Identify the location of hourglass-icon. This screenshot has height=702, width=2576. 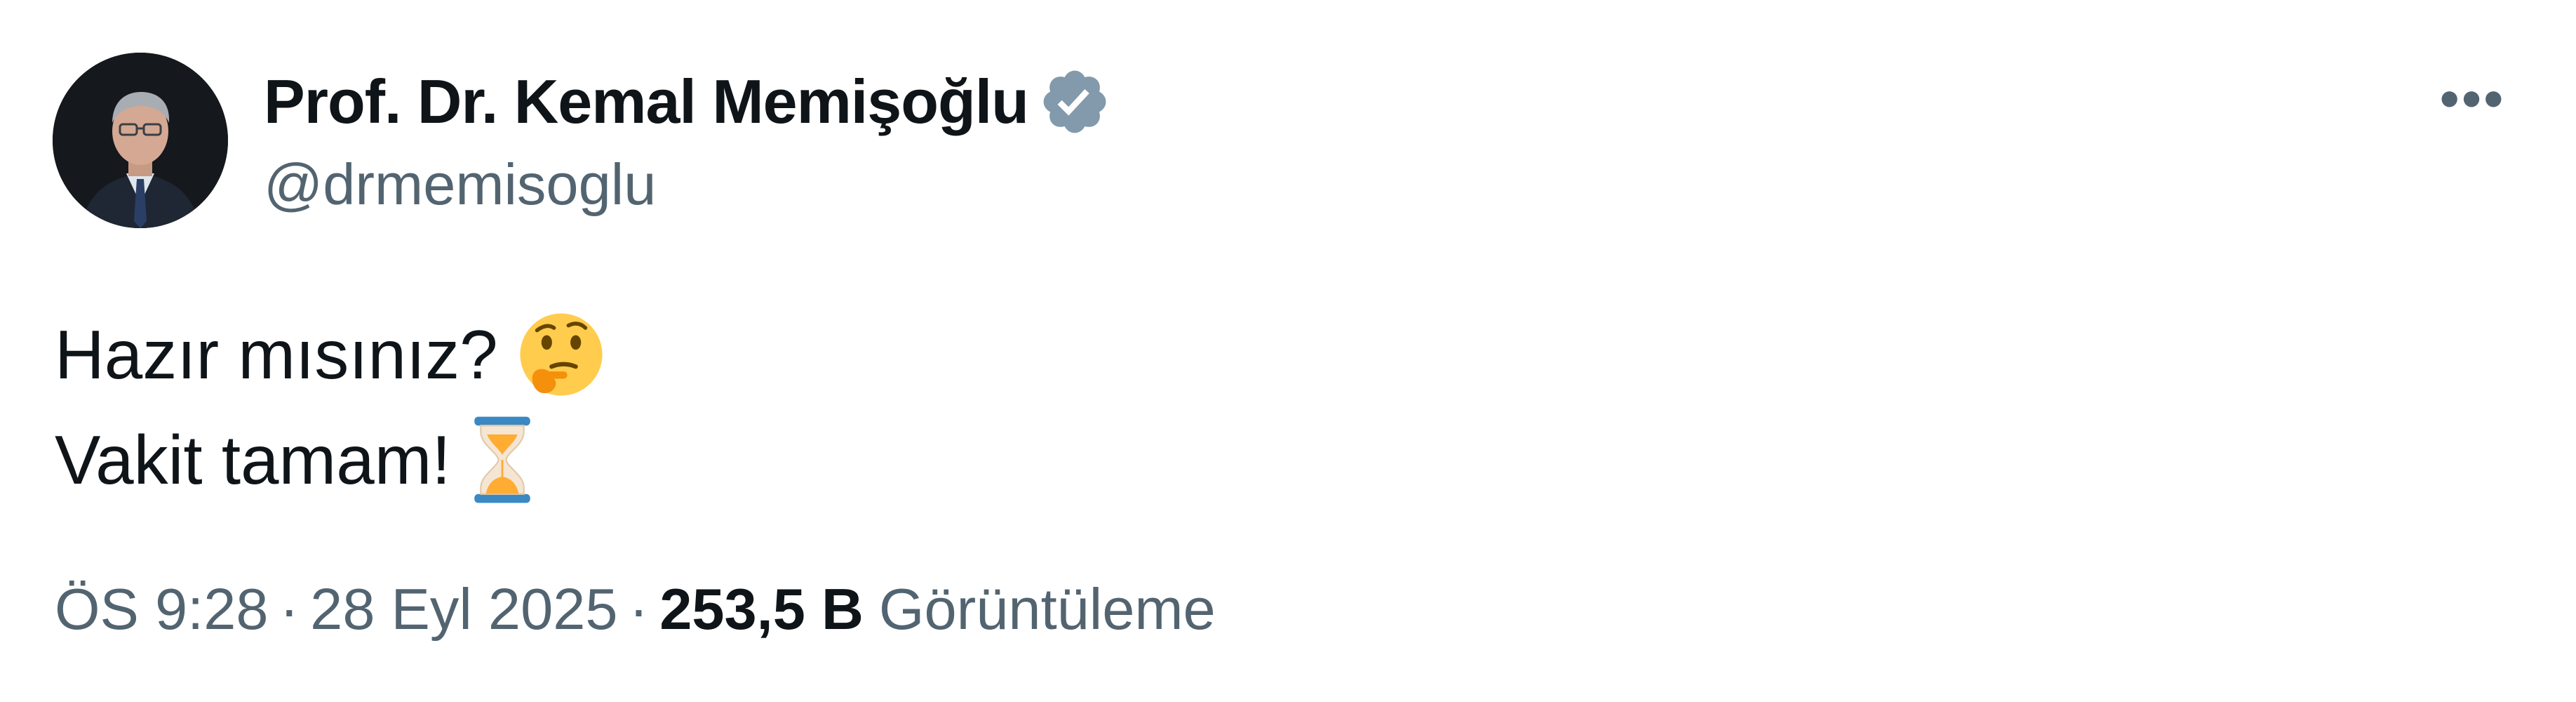
(502, 459).